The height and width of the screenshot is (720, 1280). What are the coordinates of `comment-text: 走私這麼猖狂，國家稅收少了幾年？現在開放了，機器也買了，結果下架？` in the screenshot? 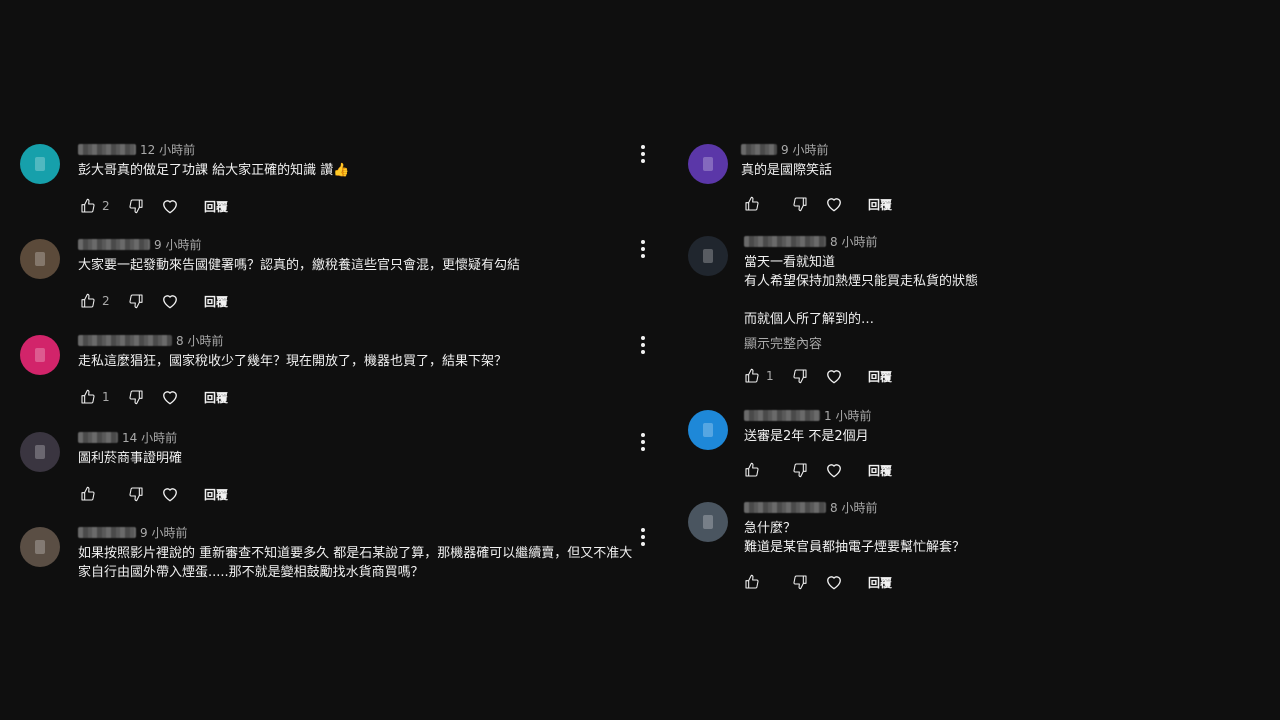 It's located at (293, 361).